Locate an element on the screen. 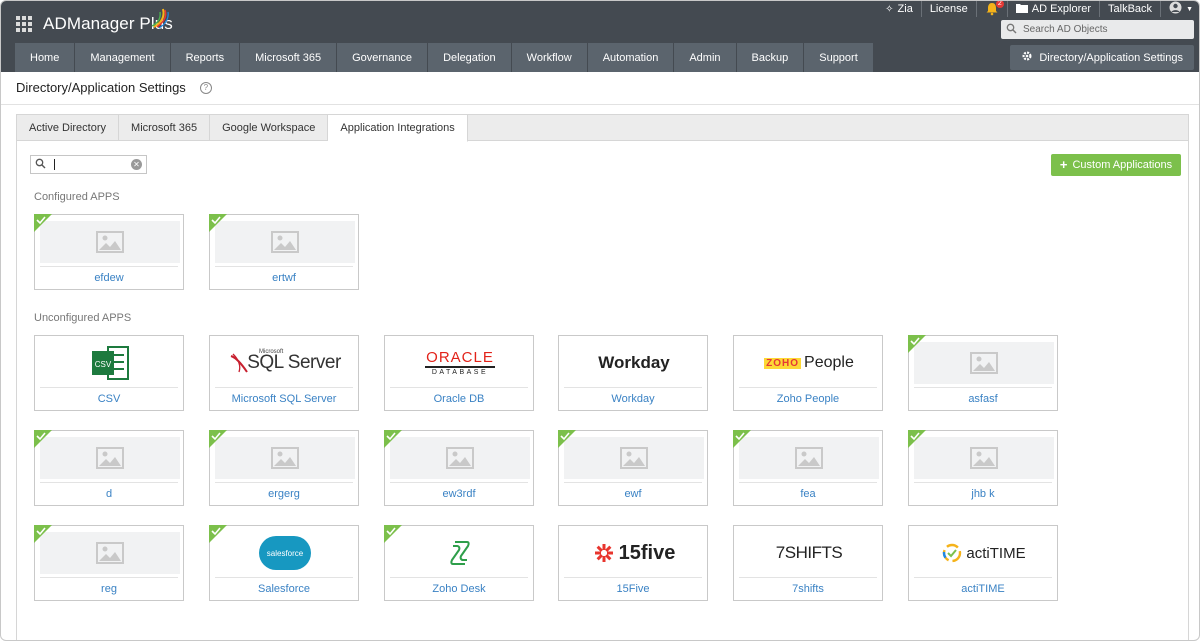 This screenshot has width=1200, height=641. app-card: Workday Workday is located at coordinates (633, 373).